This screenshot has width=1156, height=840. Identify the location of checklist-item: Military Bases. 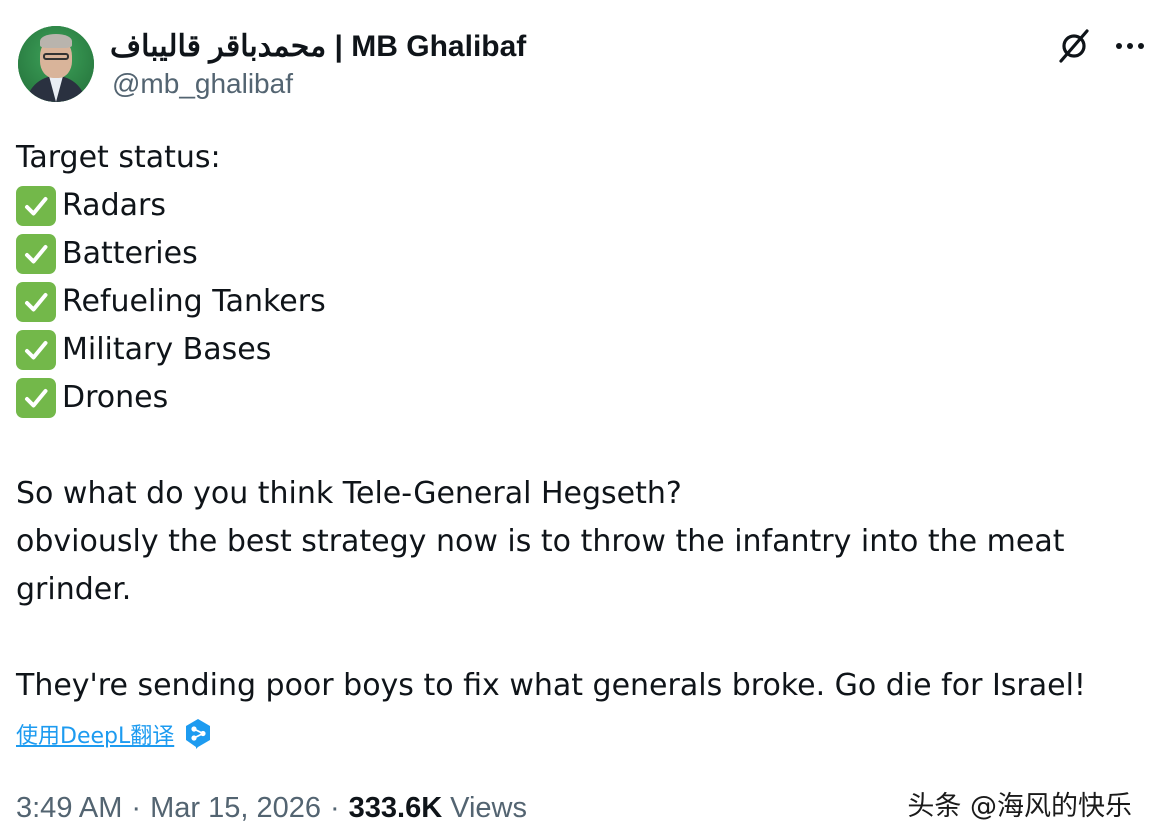
(576, 350).